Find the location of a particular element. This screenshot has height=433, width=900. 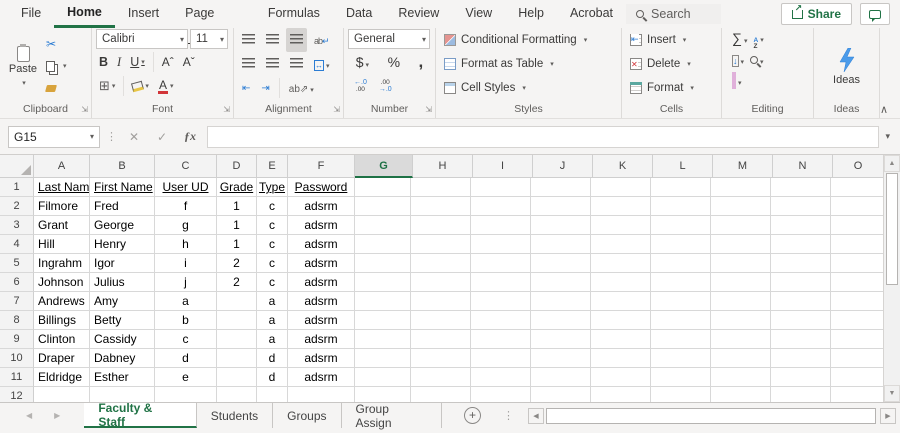

column-header-h: H is located at coordinates (443, 166).